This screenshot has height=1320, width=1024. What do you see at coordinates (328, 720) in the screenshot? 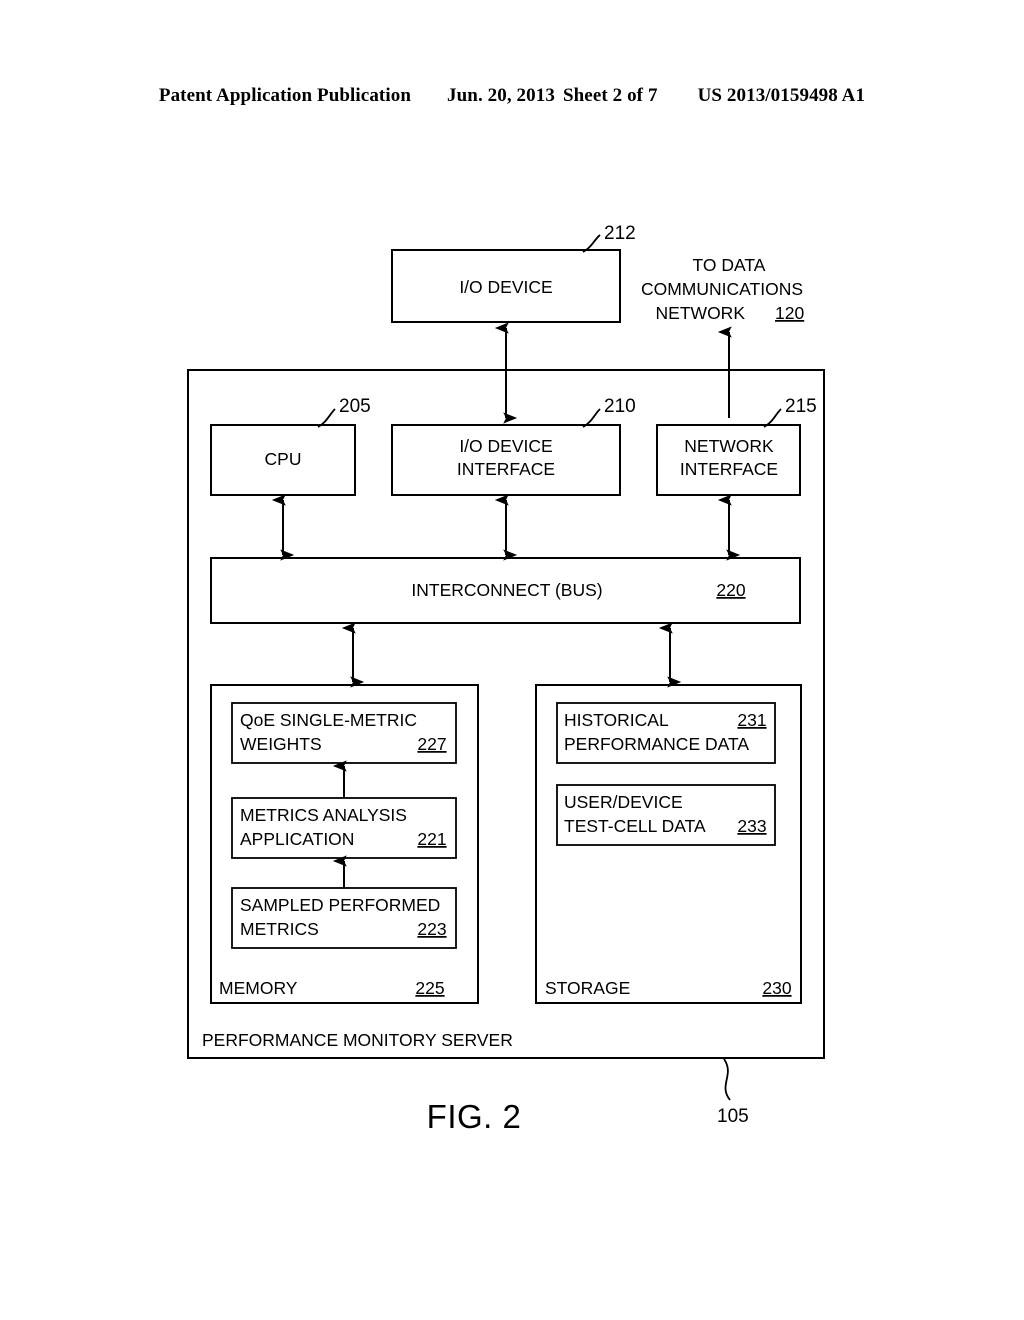
I see `qoe-weights-line1: QoE SINGLE-METRIC` at bounding box center [328, 720].